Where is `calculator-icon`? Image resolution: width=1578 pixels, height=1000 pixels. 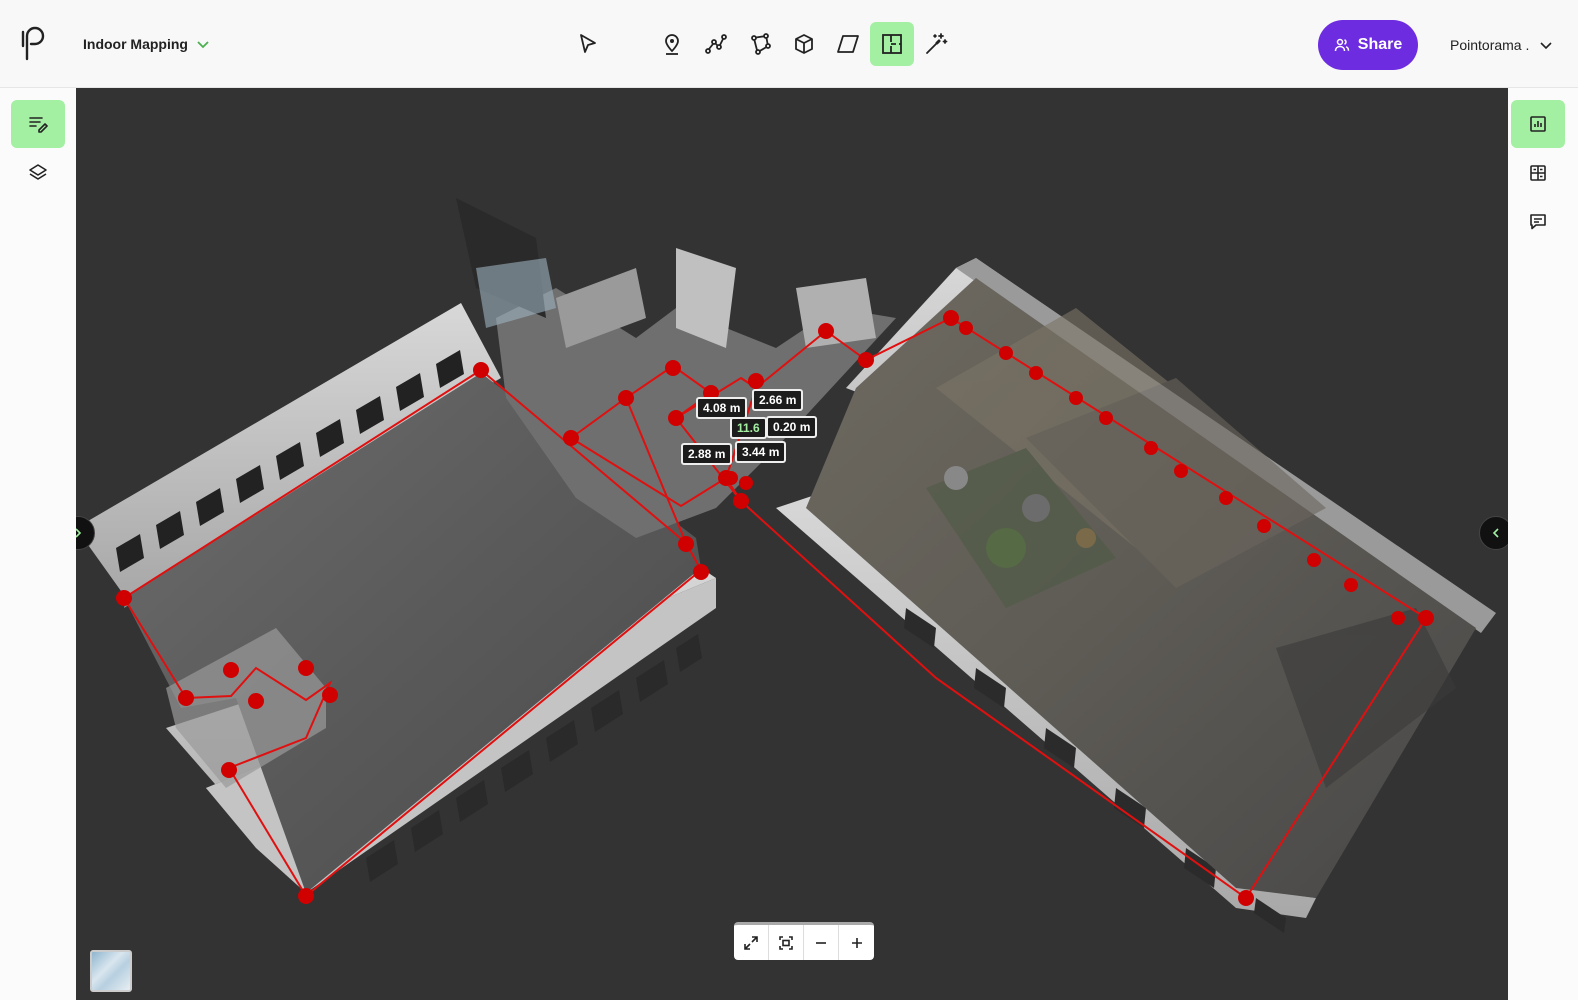 calculator-icon is located at coordinates (1538, 173).